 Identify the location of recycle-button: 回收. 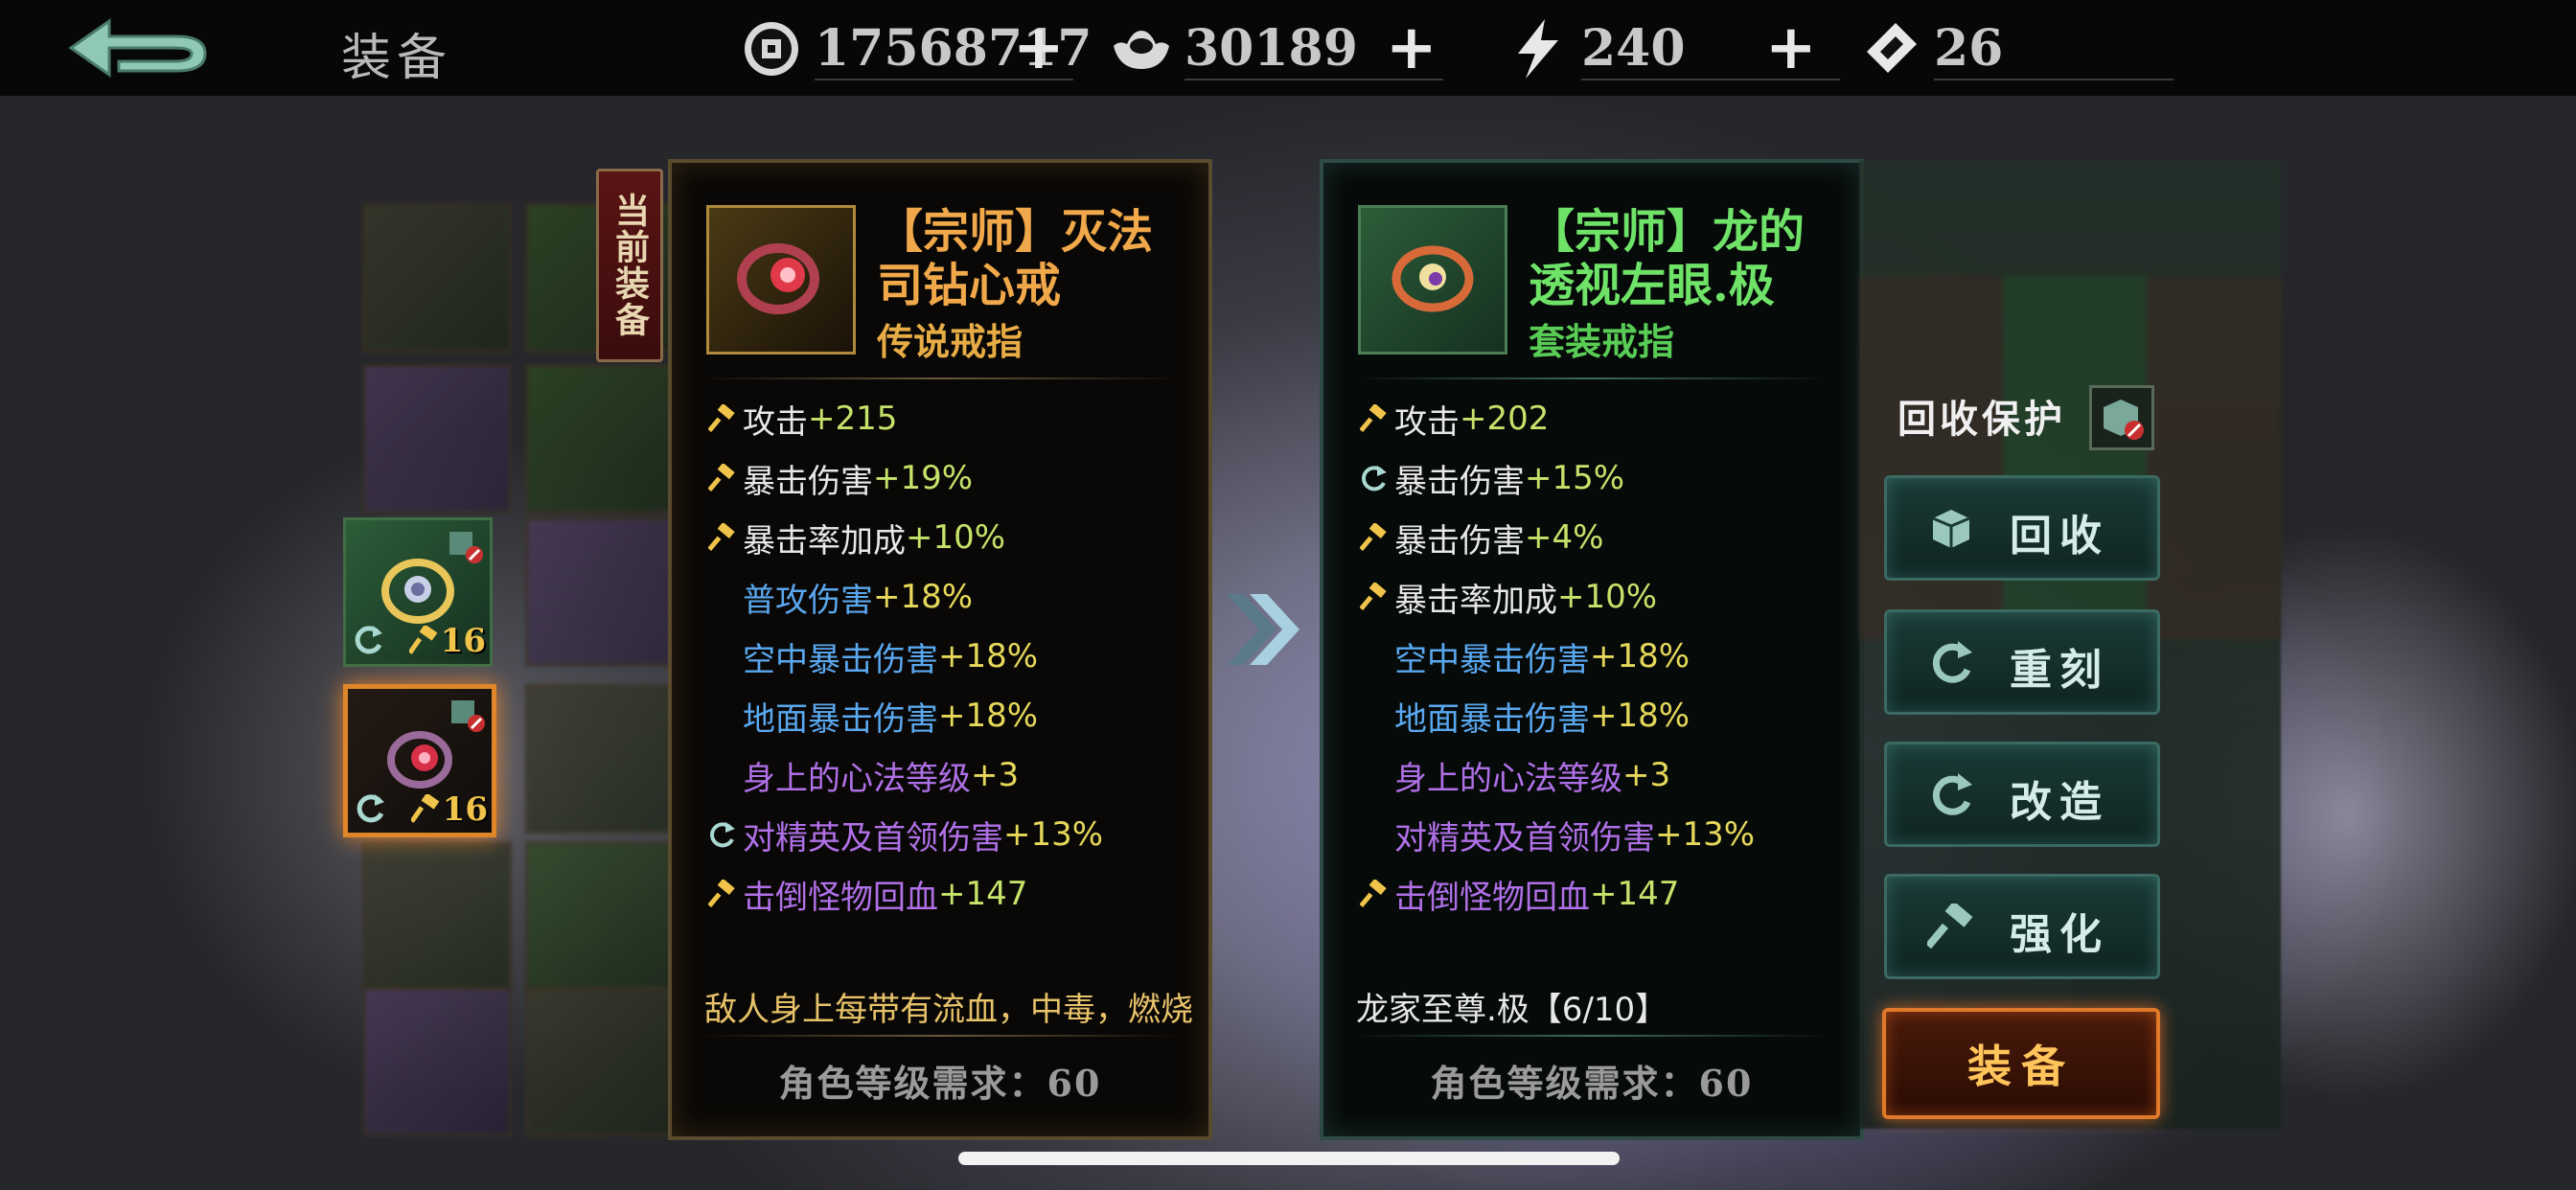
(2022, 528).